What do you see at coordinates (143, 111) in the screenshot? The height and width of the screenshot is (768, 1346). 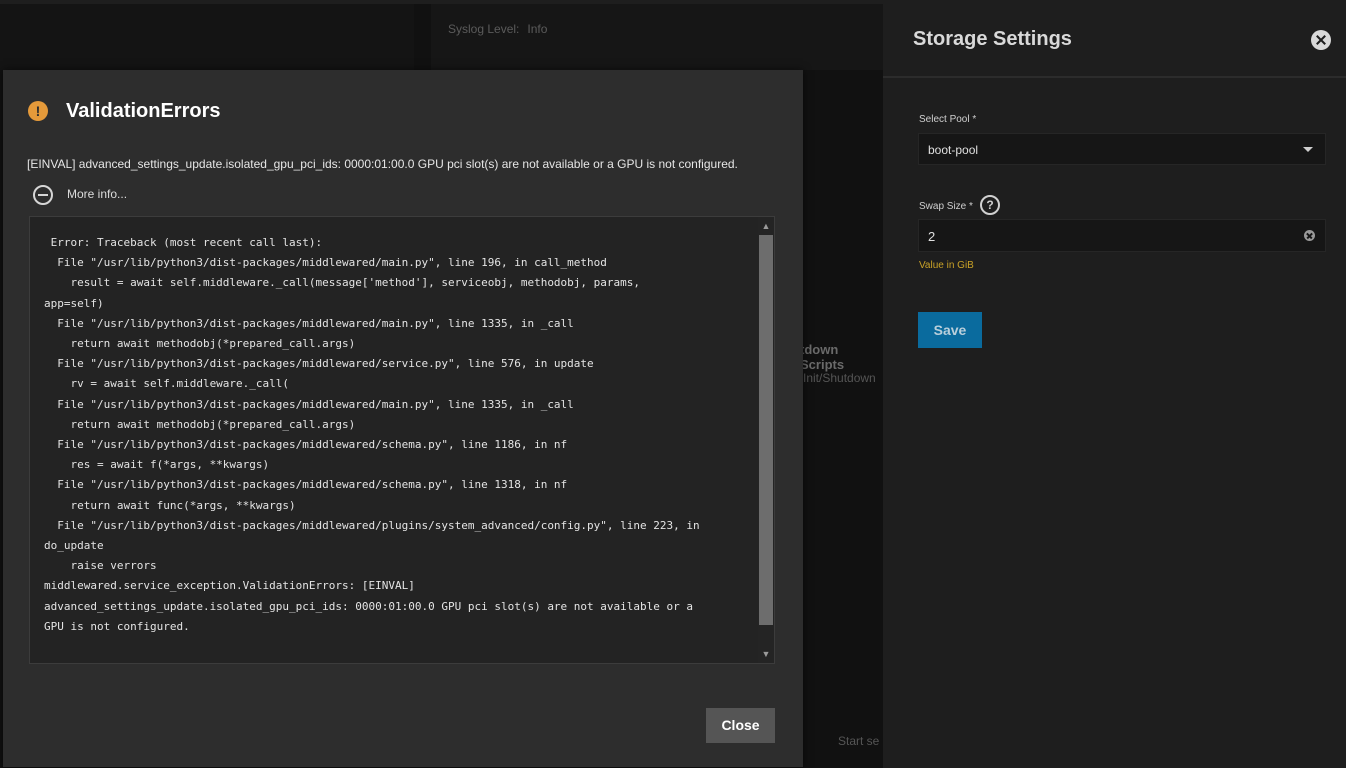 I see `dialog-title: ValidationErrors` at bounding box center [143, 111].